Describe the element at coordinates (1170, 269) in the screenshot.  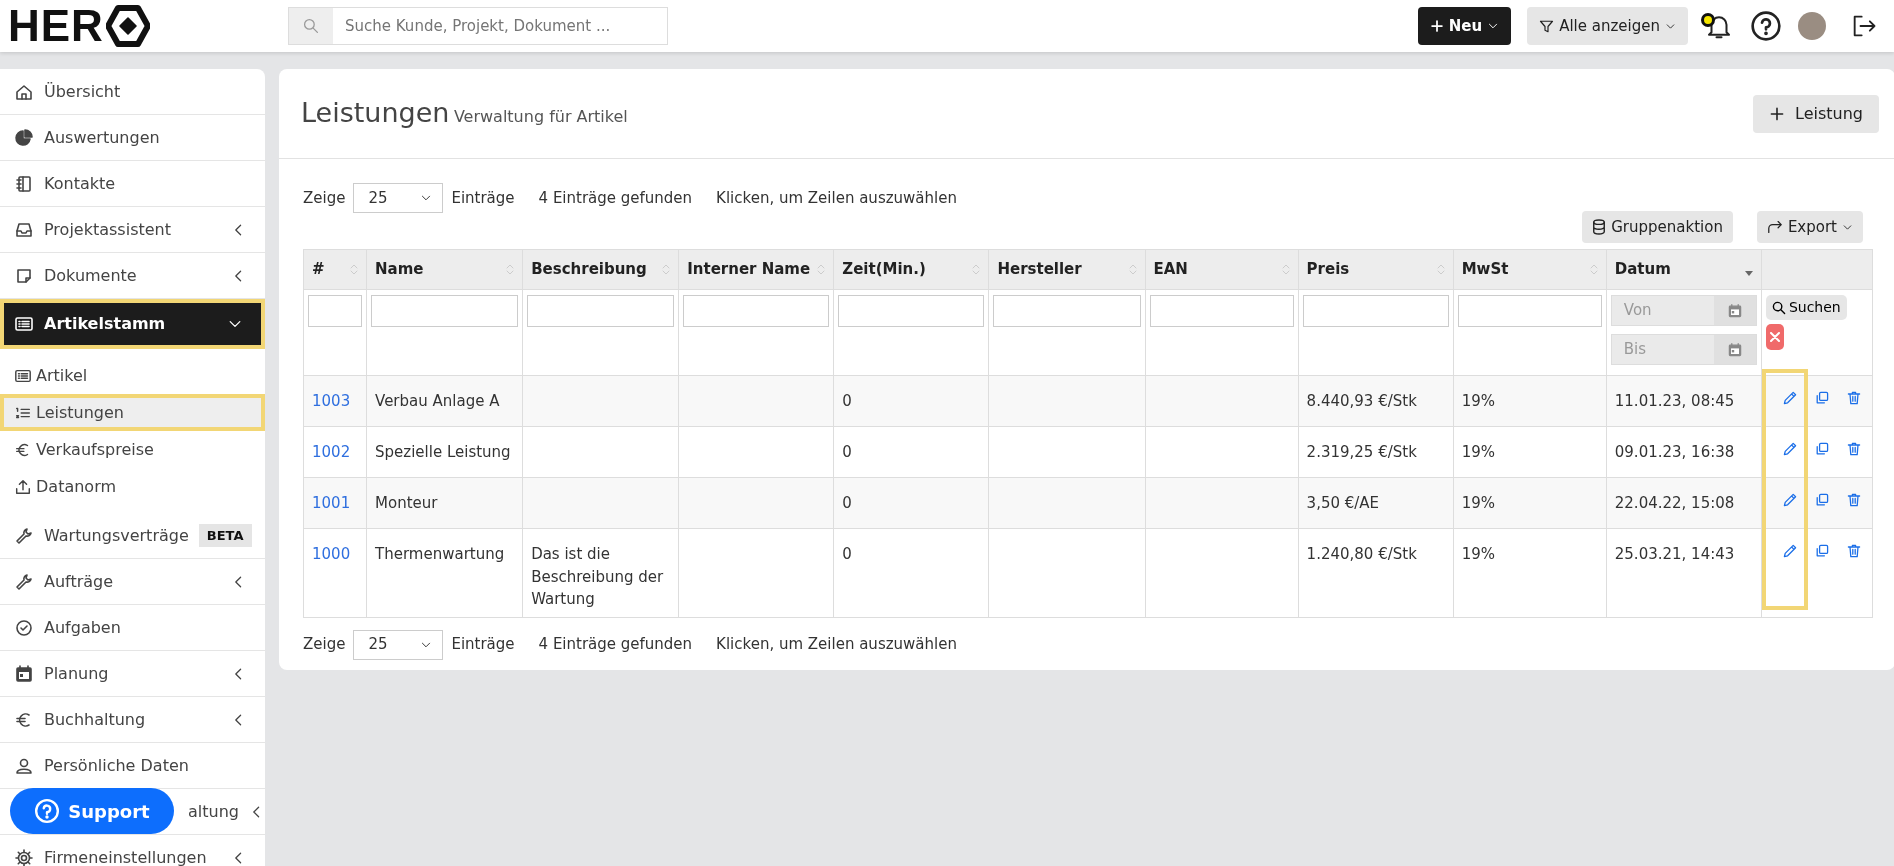
I see `column-header: EAN` at that location.